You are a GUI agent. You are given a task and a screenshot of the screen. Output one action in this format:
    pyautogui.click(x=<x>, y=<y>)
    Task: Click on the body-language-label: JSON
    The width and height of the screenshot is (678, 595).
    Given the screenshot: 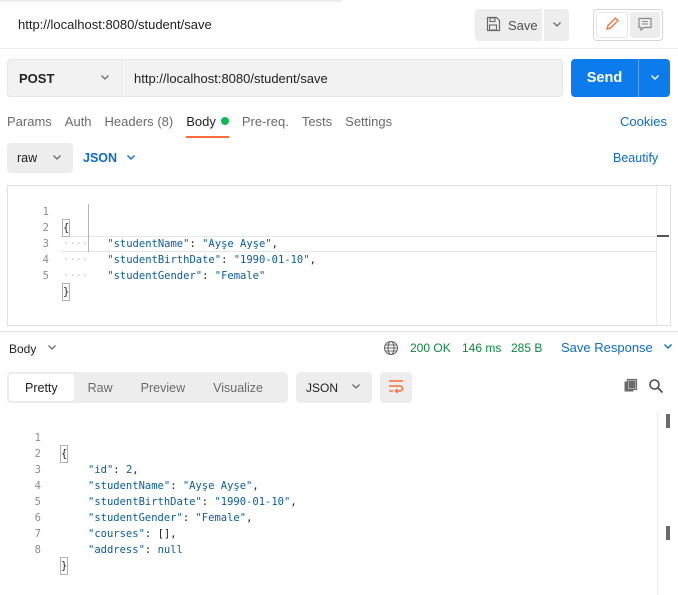 What is the action you would take?
    pyautogui.click(x=100, y=158)
    